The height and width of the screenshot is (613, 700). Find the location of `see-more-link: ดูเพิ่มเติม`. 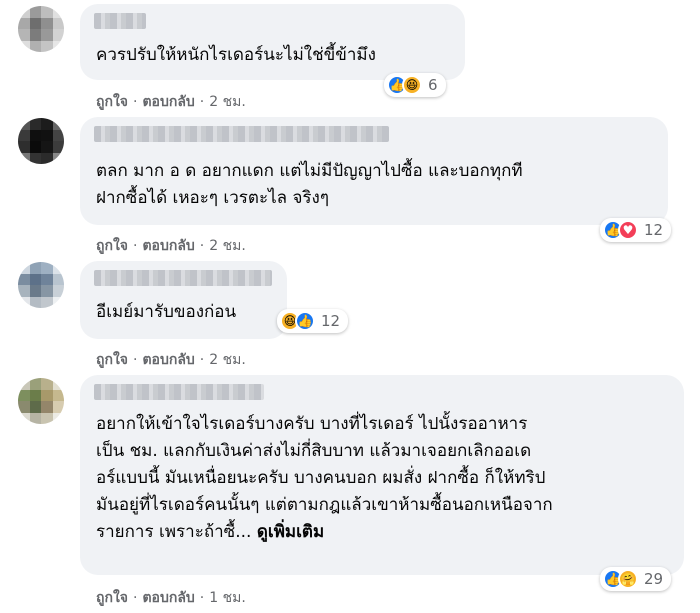

see-more-link: ดูเพิ่มเติม is located at coordinates (290, 532).